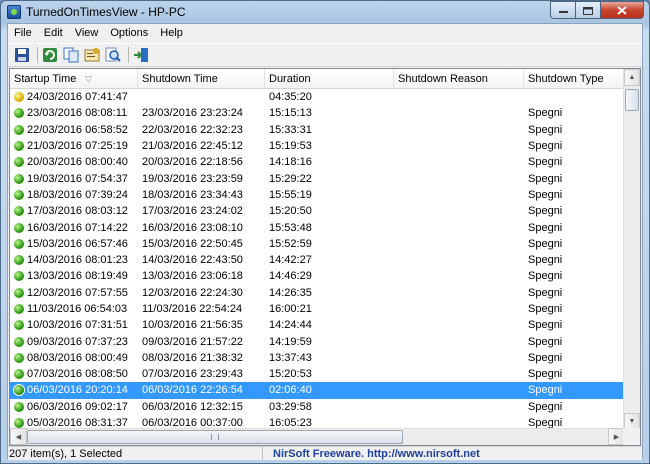 The height and width of the screenshot is (464, 650). Describe the element at coordinates (192, 292) in the screenshot. I see `shutdown-time-cell: 12/03/2016 22:24:30` at that location.